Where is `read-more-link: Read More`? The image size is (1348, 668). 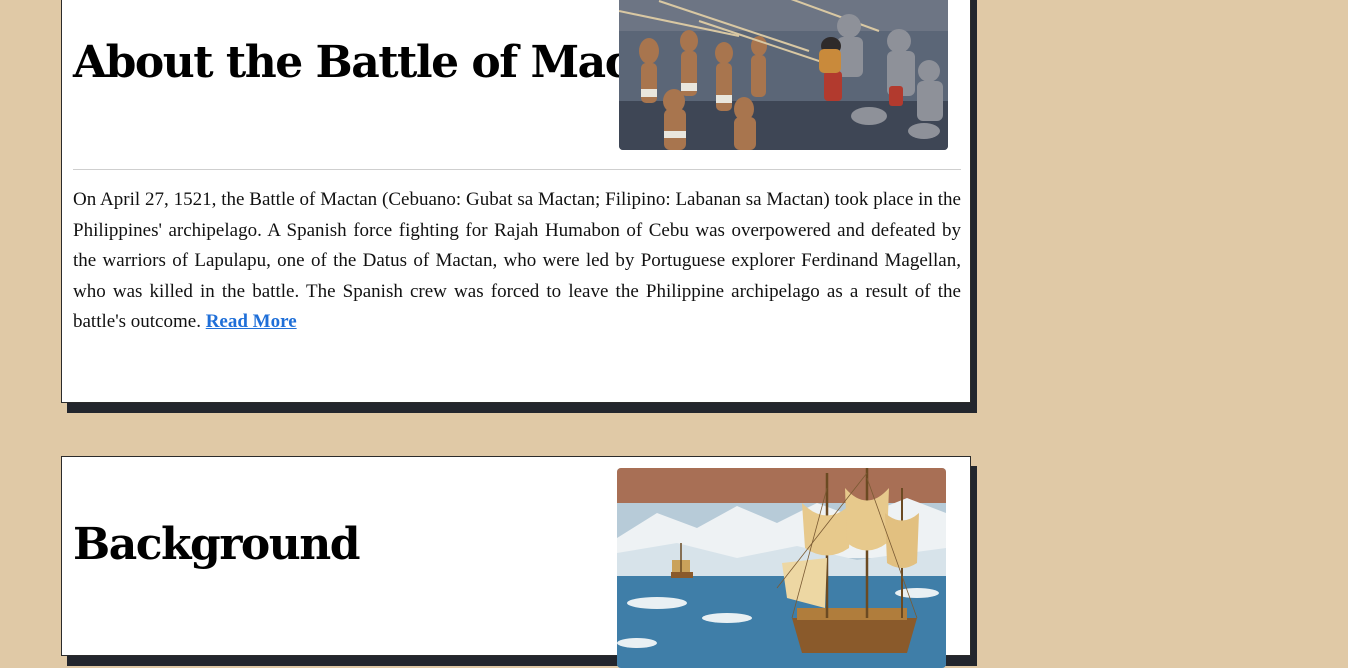
read-more-link: Read More is located at coordinates (251, 321).